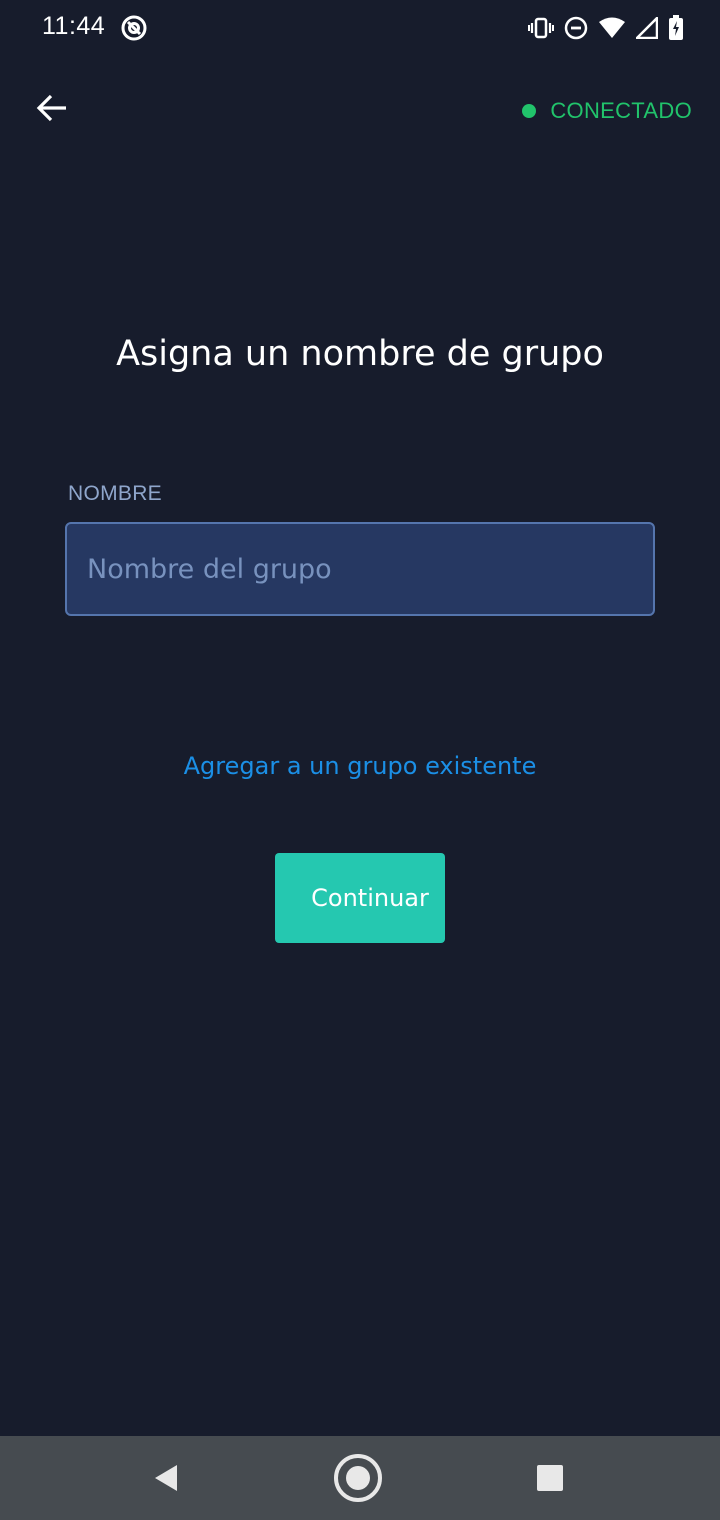  I want to click on do-not-disturb-icon, so click(576, 28).